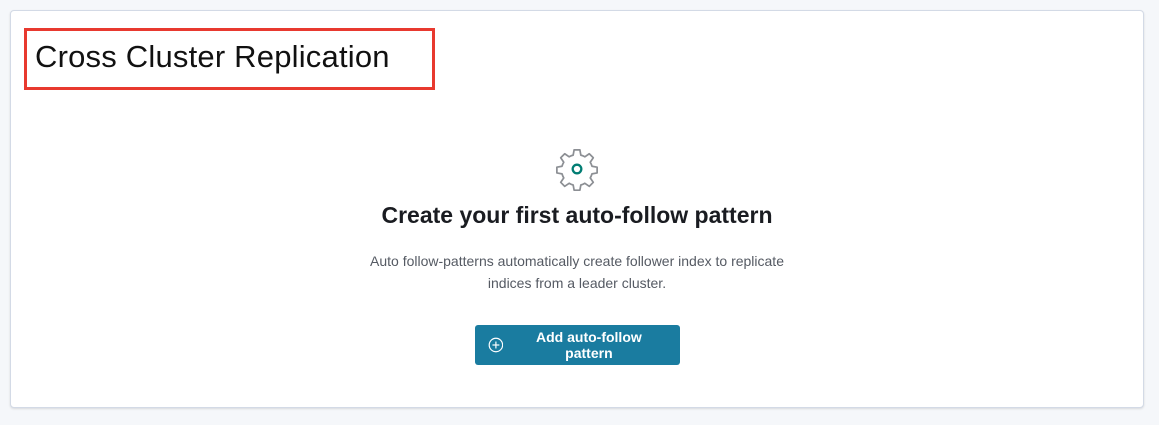  I want to click on plus-circle-icon, so click(495, 345).